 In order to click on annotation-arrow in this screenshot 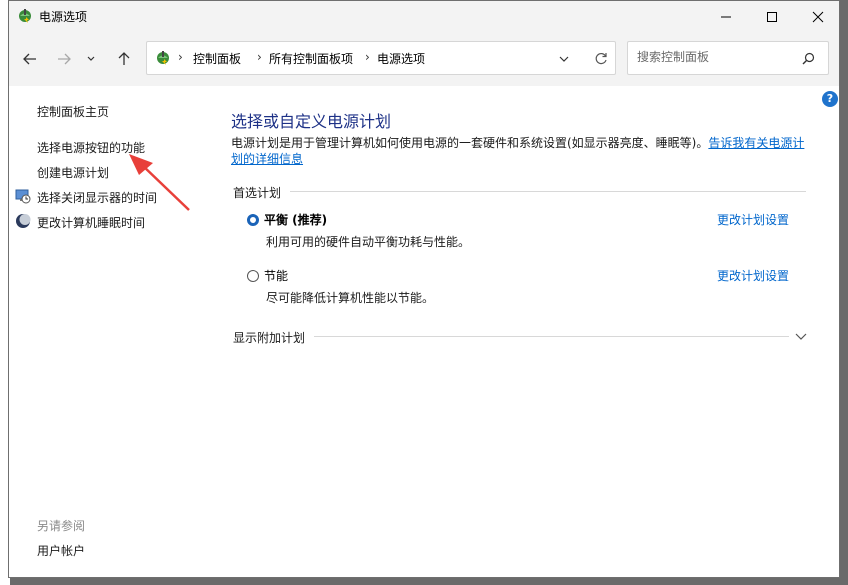, I will do `click(156, 183)`.